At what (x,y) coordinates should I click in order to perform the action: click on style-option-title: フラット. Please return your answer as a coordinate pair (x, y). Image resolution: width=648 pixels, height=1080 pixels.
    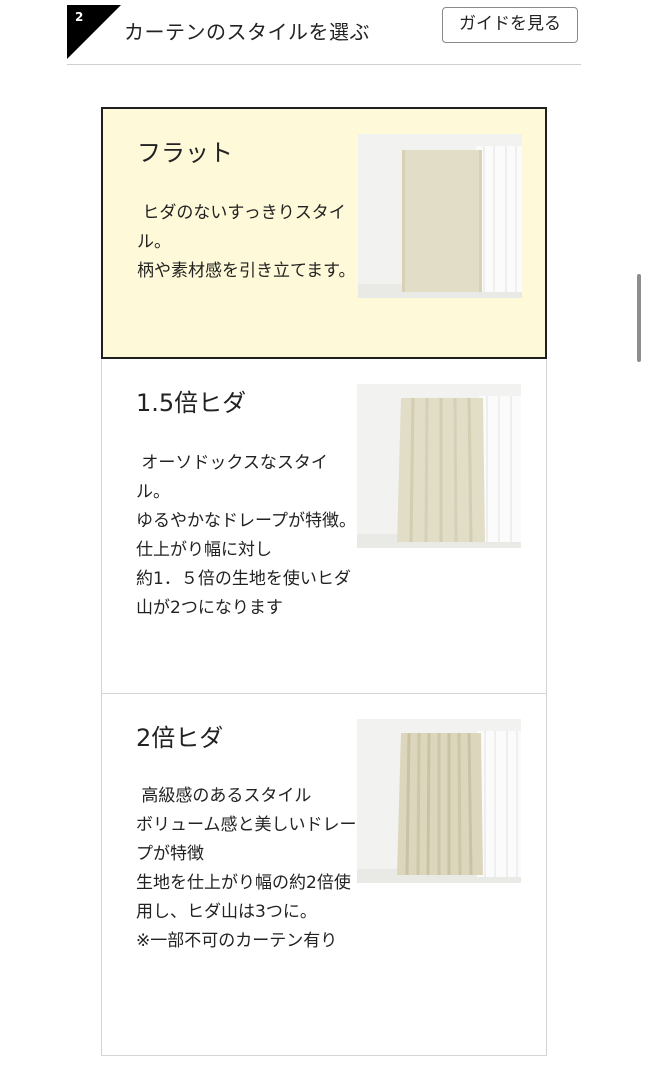
    Looking at the image, I should click on (185, 153).